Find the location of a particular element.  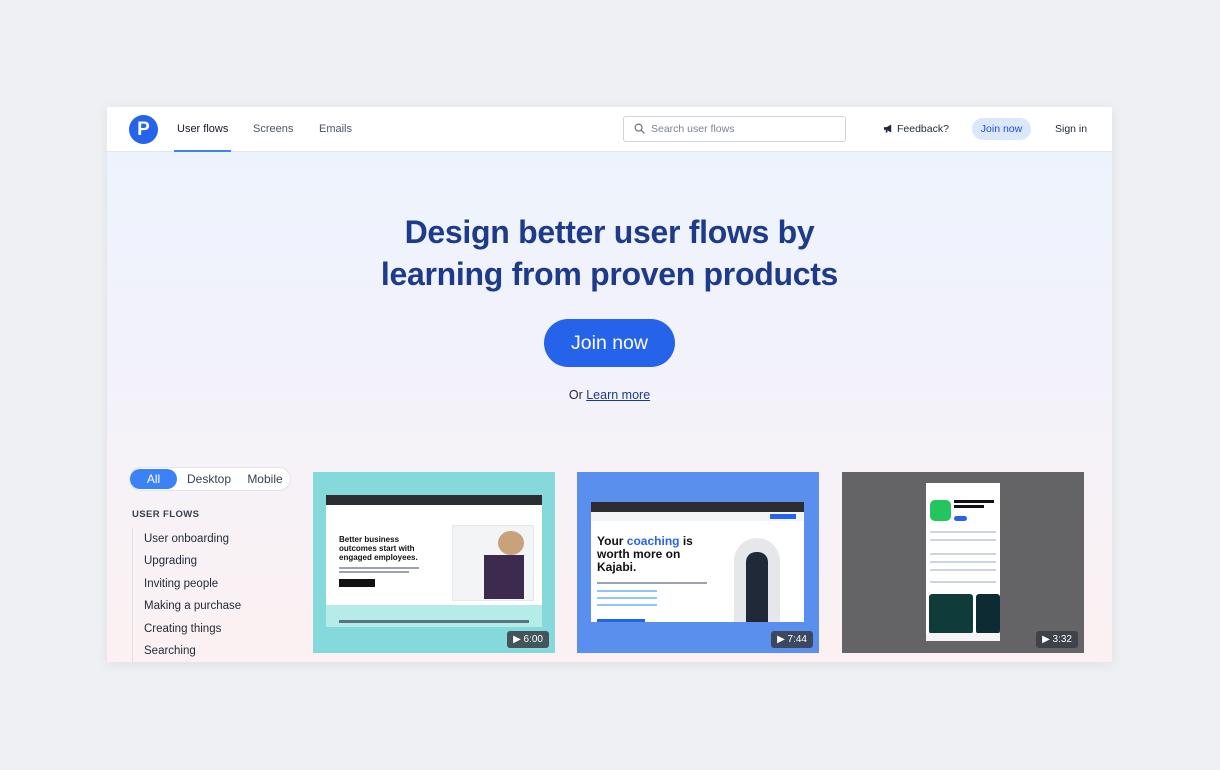

duration-text: 3:32 is located at coordinates (1062, 639).